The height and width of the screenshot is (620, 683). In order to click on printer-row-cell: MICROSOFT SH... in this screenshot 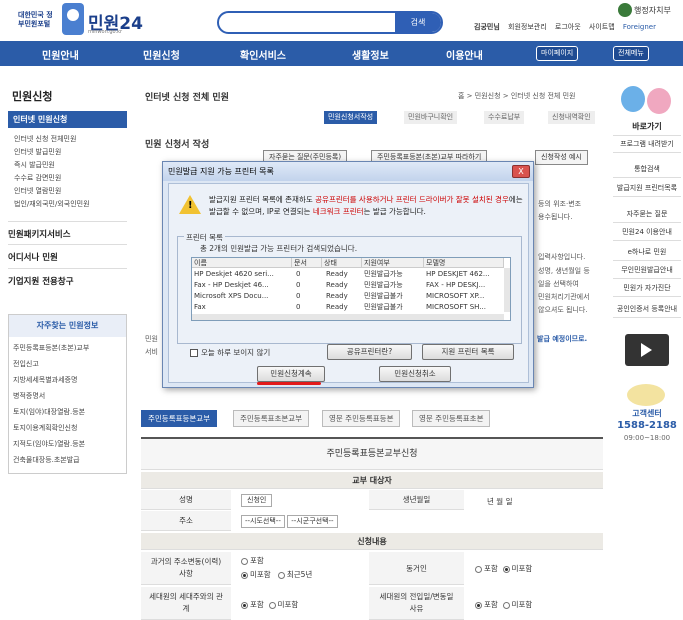, I will do `click(464, 307)`.